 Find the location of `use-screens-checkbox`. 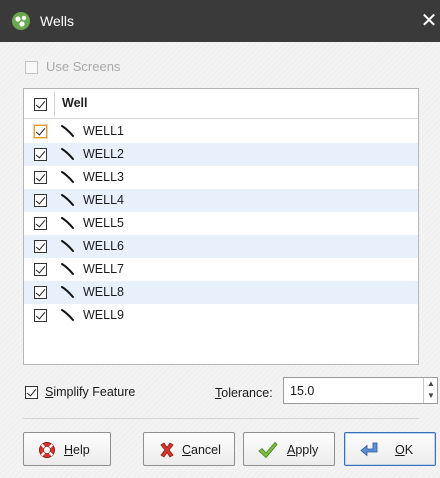

use-screens-checkbox is located at coordinates (31, 67).